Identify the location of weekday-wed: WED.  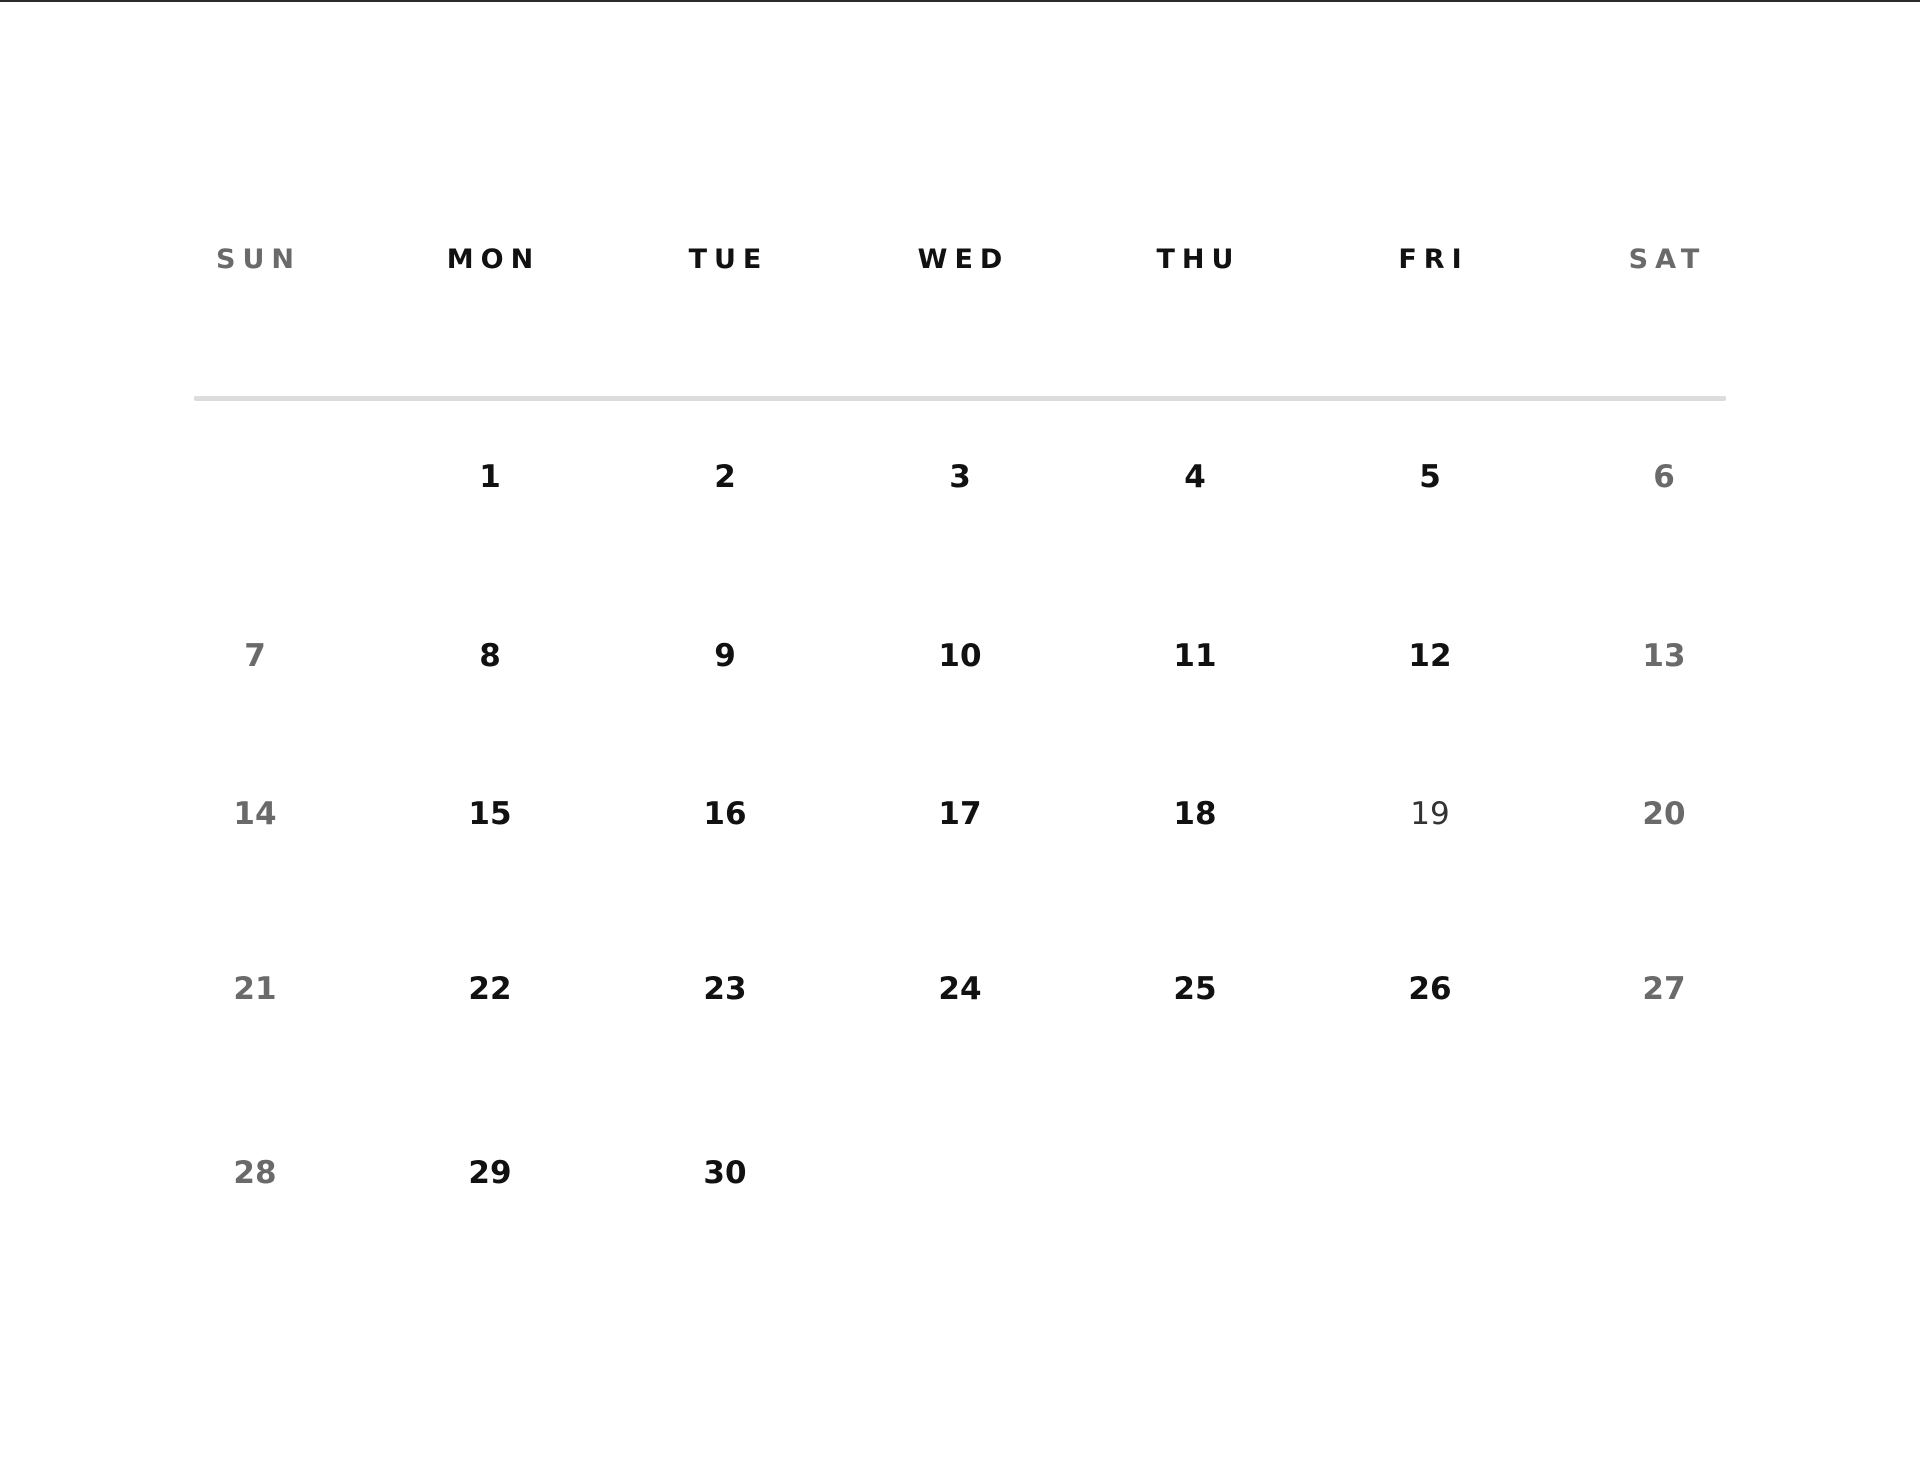
(963, 259).